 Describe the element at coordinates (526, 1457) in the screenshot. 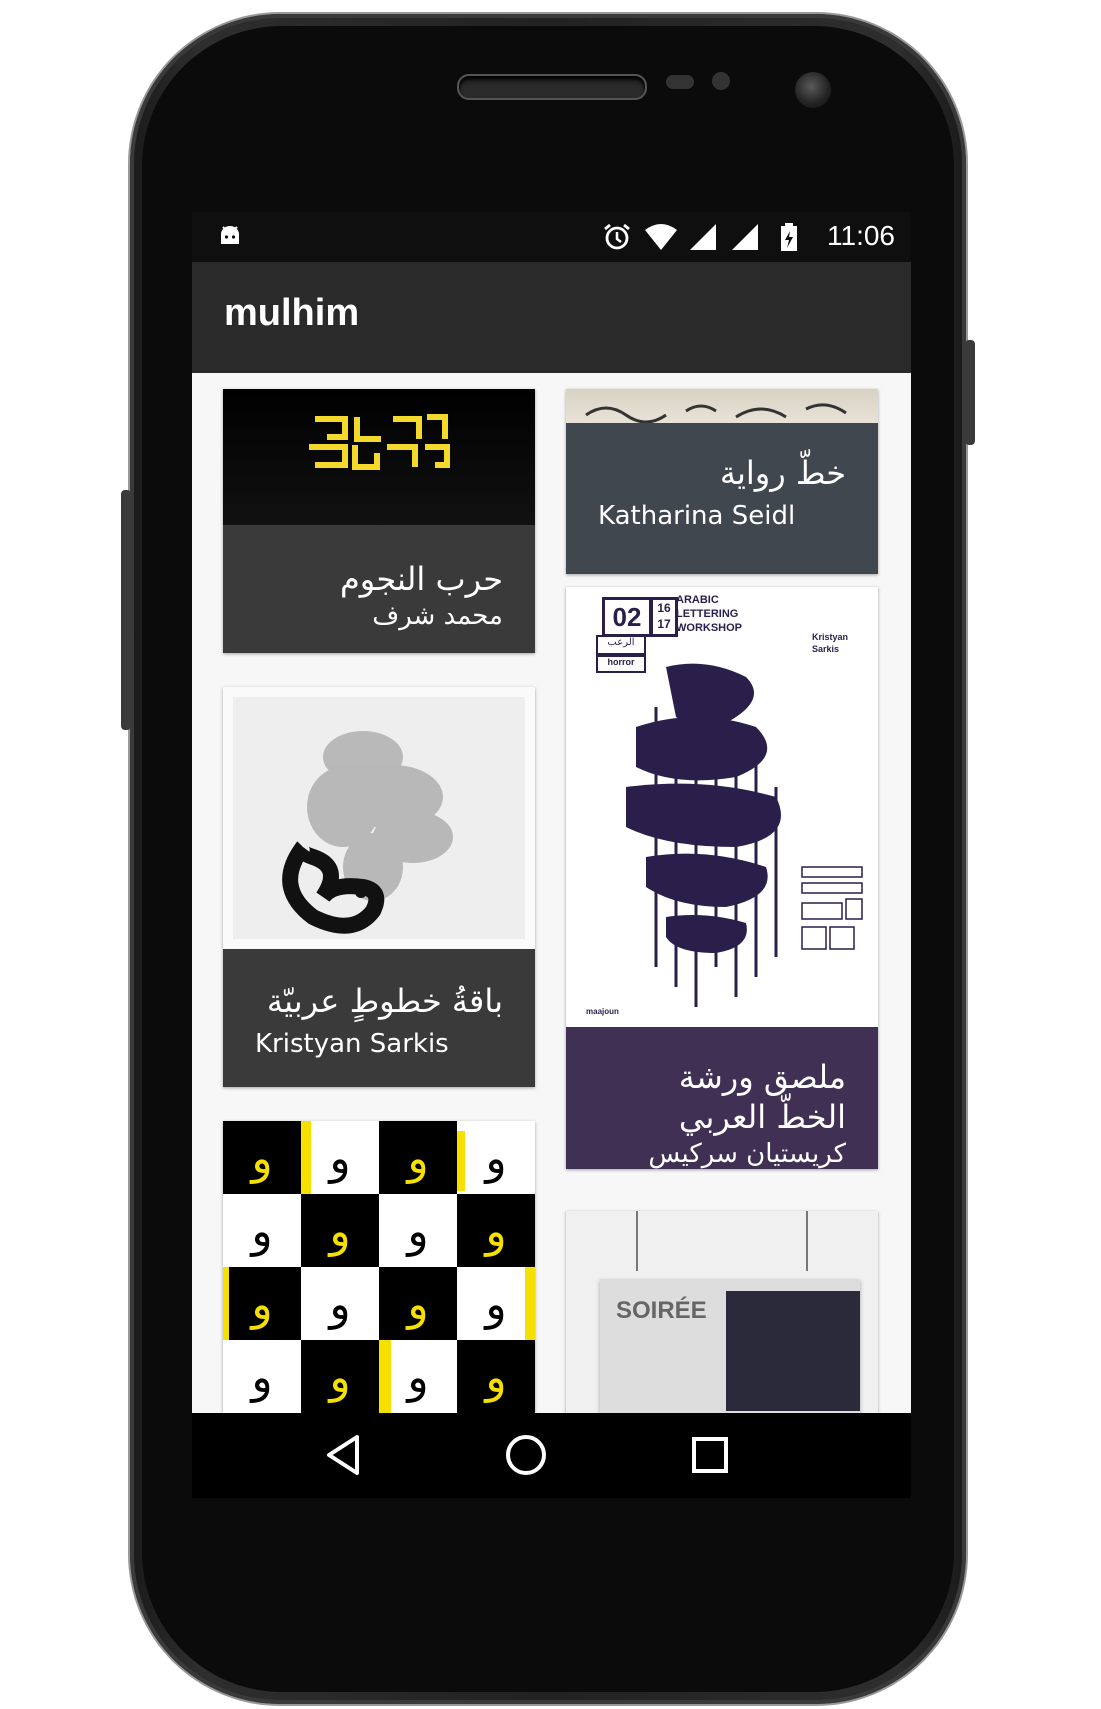

I see `home-icon` at that location.